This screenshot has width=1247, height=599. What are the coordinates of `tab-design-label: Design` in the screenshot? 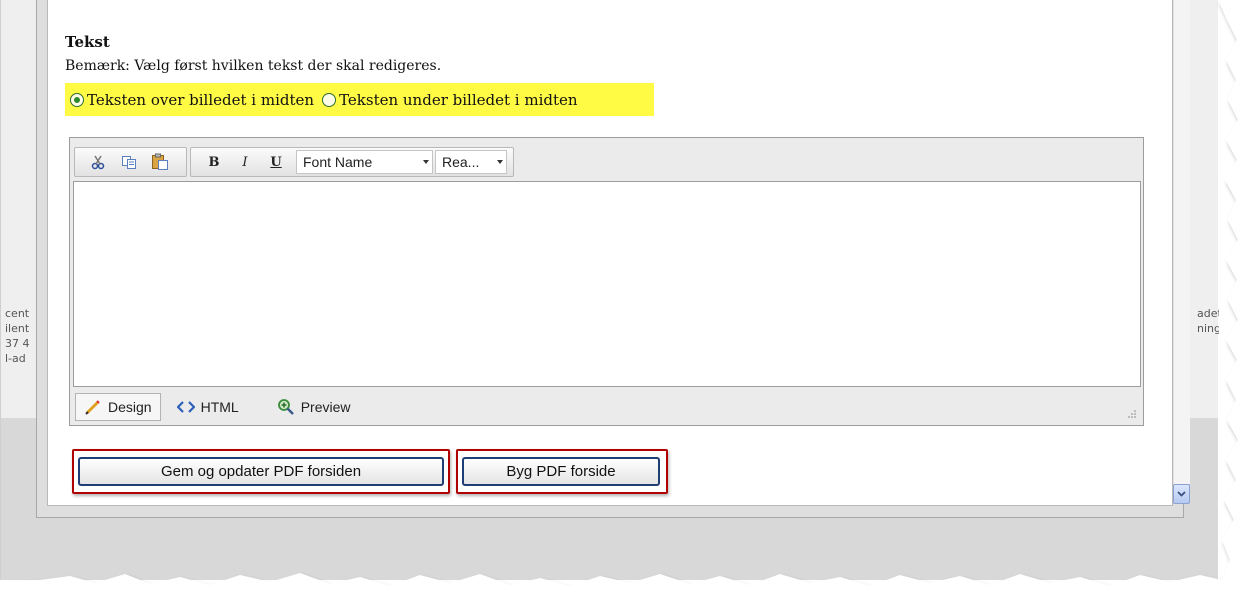 It's located at (130, 407).